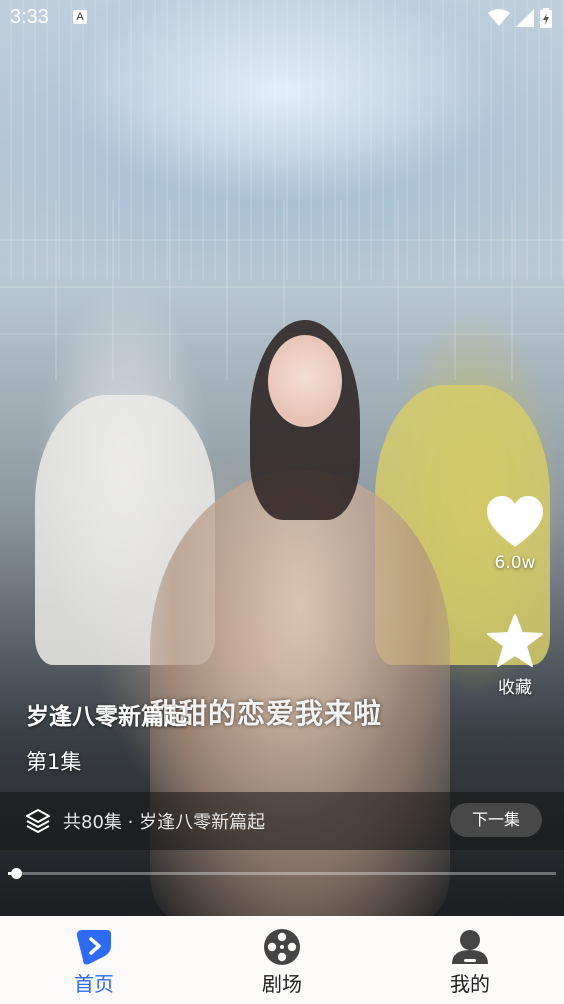  Describe the element at coordinates (54, 762) in the screenshot. I see `episode-label: 第1集` at that location.